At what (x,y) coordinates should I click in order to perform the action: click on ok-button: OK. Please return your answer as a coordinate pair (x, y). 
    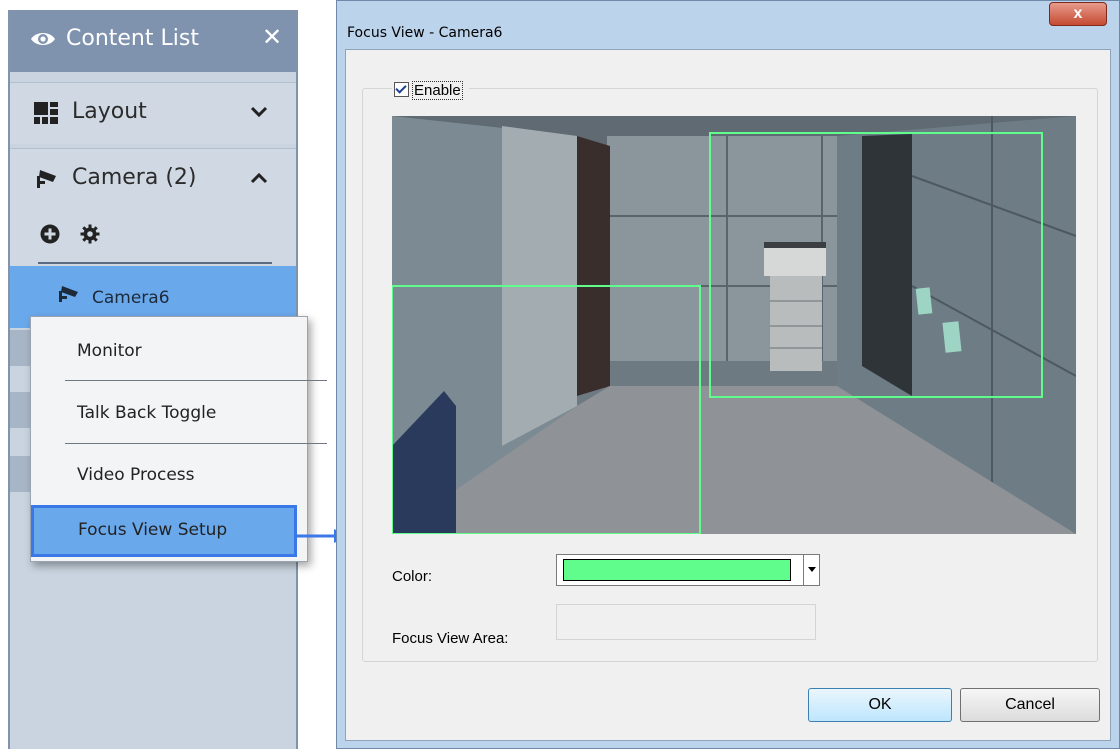
    Looking at the image, I should click on (880, 705).